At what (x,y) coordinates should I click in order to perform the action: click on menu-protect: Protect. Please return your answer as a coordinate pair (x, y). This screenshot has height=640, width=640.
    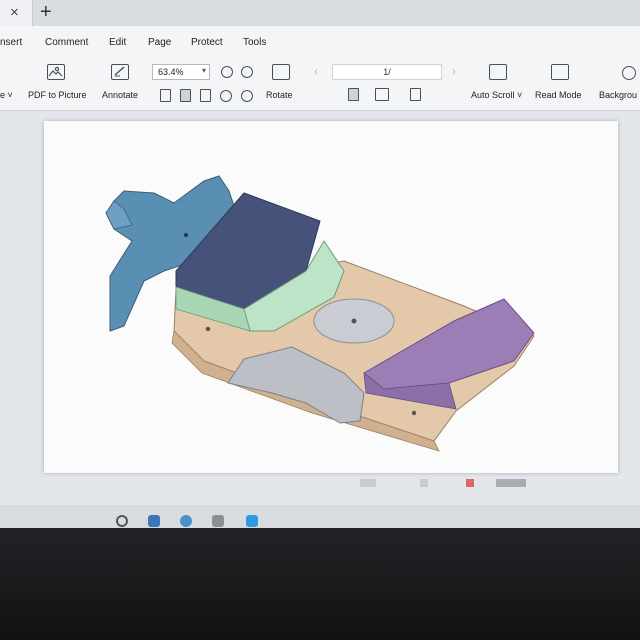
    Looking at the image, I should click on (207, 42).